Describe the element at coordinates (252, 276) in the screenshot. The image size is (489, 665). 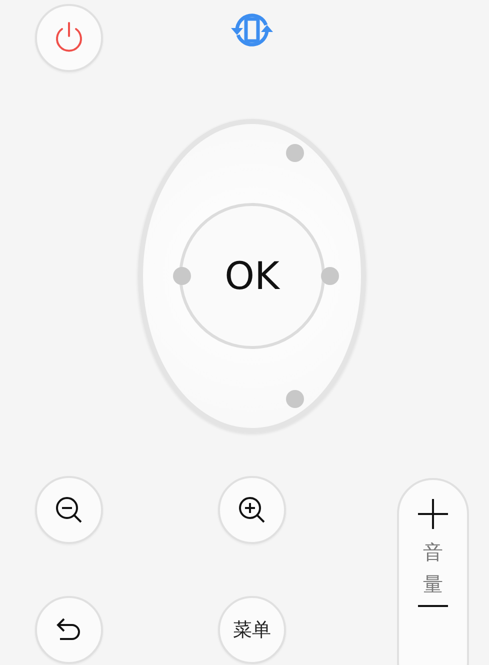
I see `ok-button: OK` at that location.